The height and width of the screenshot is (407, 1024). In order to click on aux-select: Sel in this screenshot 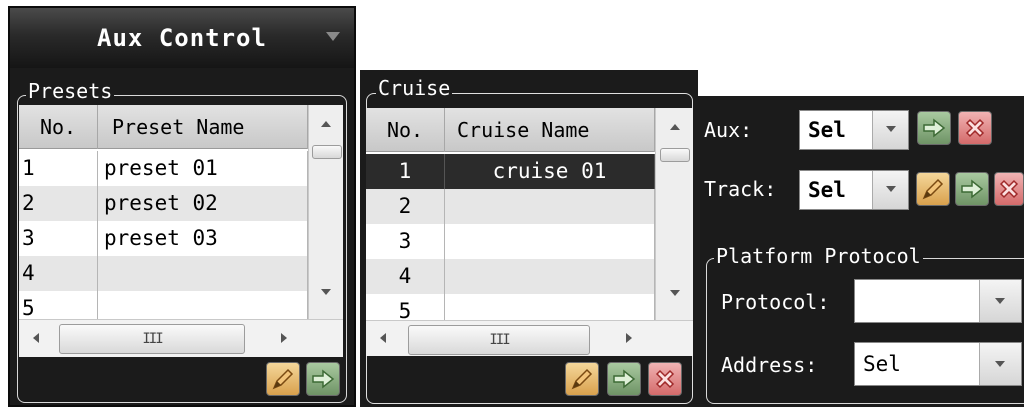, I will do `click(854, 130)`.